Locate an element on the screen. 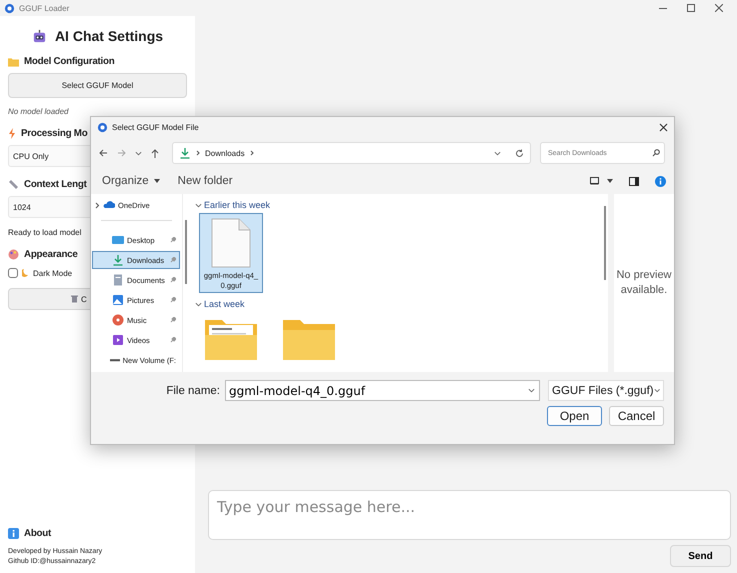  section-heading: Model Configuration is located at coordinates (69, 61).